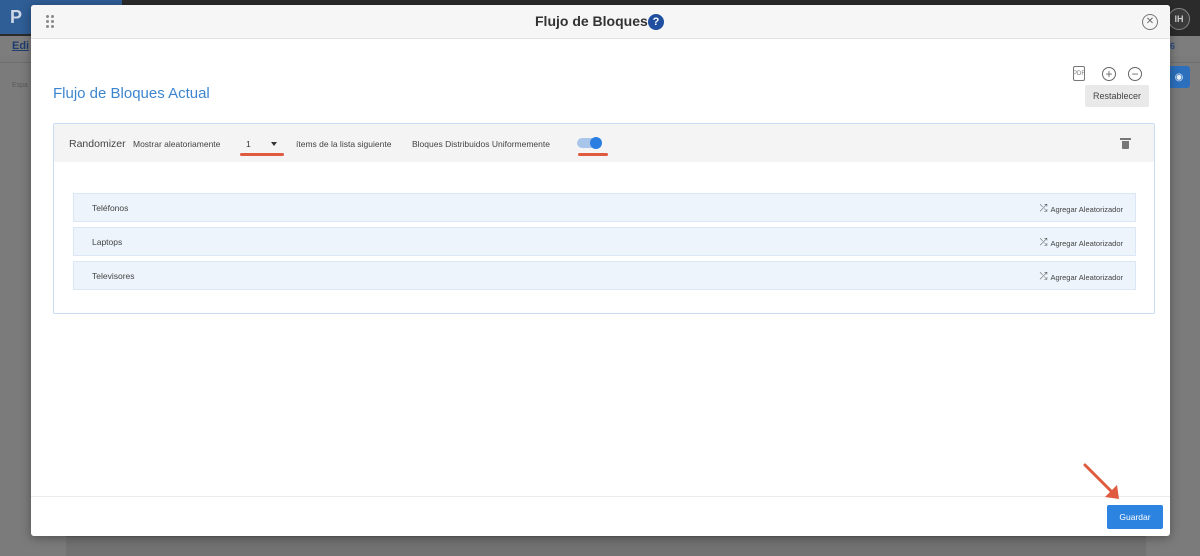  What do you see at coordinates (344, 144) in the screenshot?
I see `items-following-label: ítems de la lista siguiente` at bounding box center [344, 144].